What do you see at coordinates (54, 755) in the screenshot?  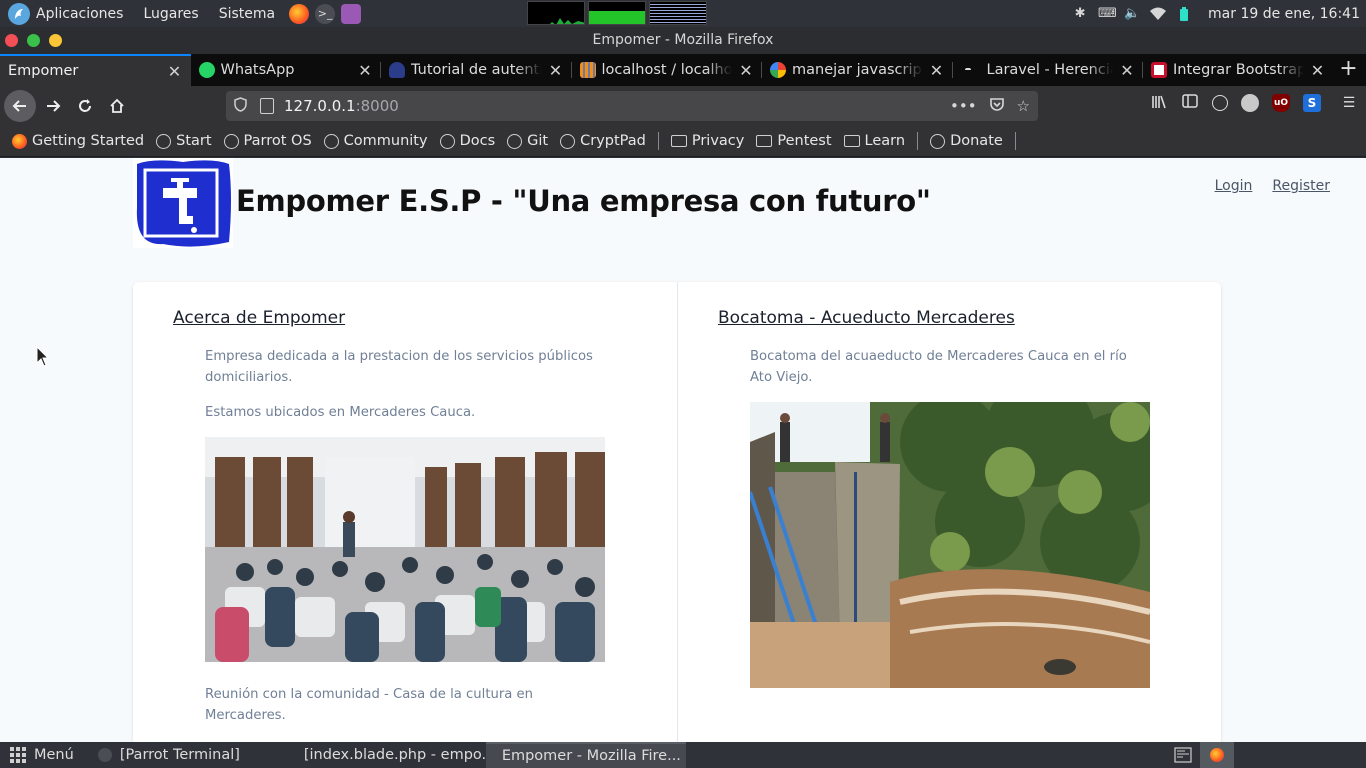 I see `start-menu-button: Menú` at bounding box center [54, 755].